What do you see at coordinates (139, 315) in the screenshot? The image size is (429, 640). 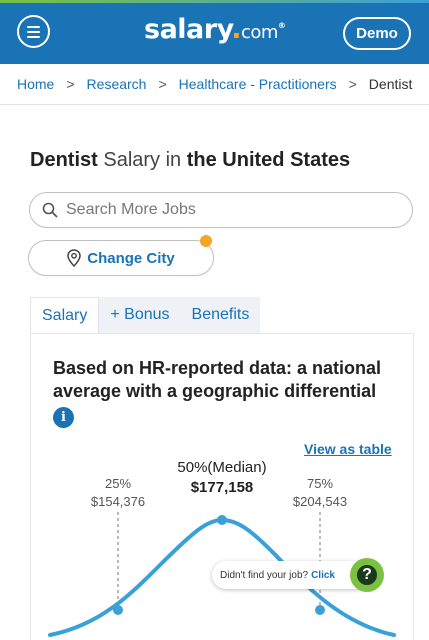 I see `tab-bonus: + Bonus` at bounding box center [139, 315].